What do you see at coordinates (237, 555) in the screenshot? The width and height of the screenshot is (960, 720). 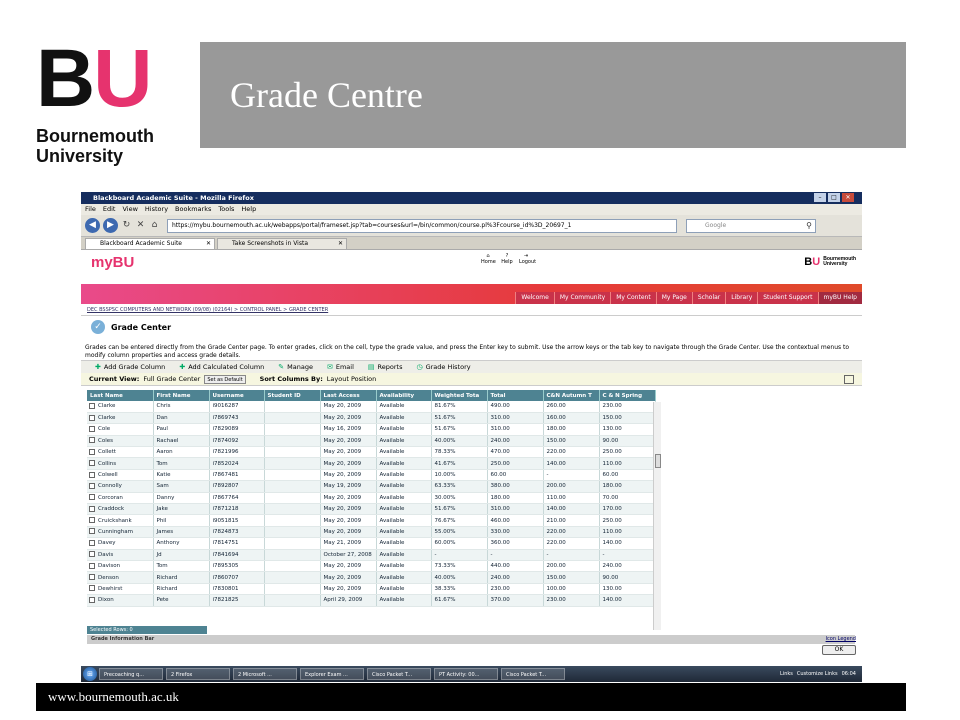 I see `grade-cell: i7841694` at bounding box center [237, 555].